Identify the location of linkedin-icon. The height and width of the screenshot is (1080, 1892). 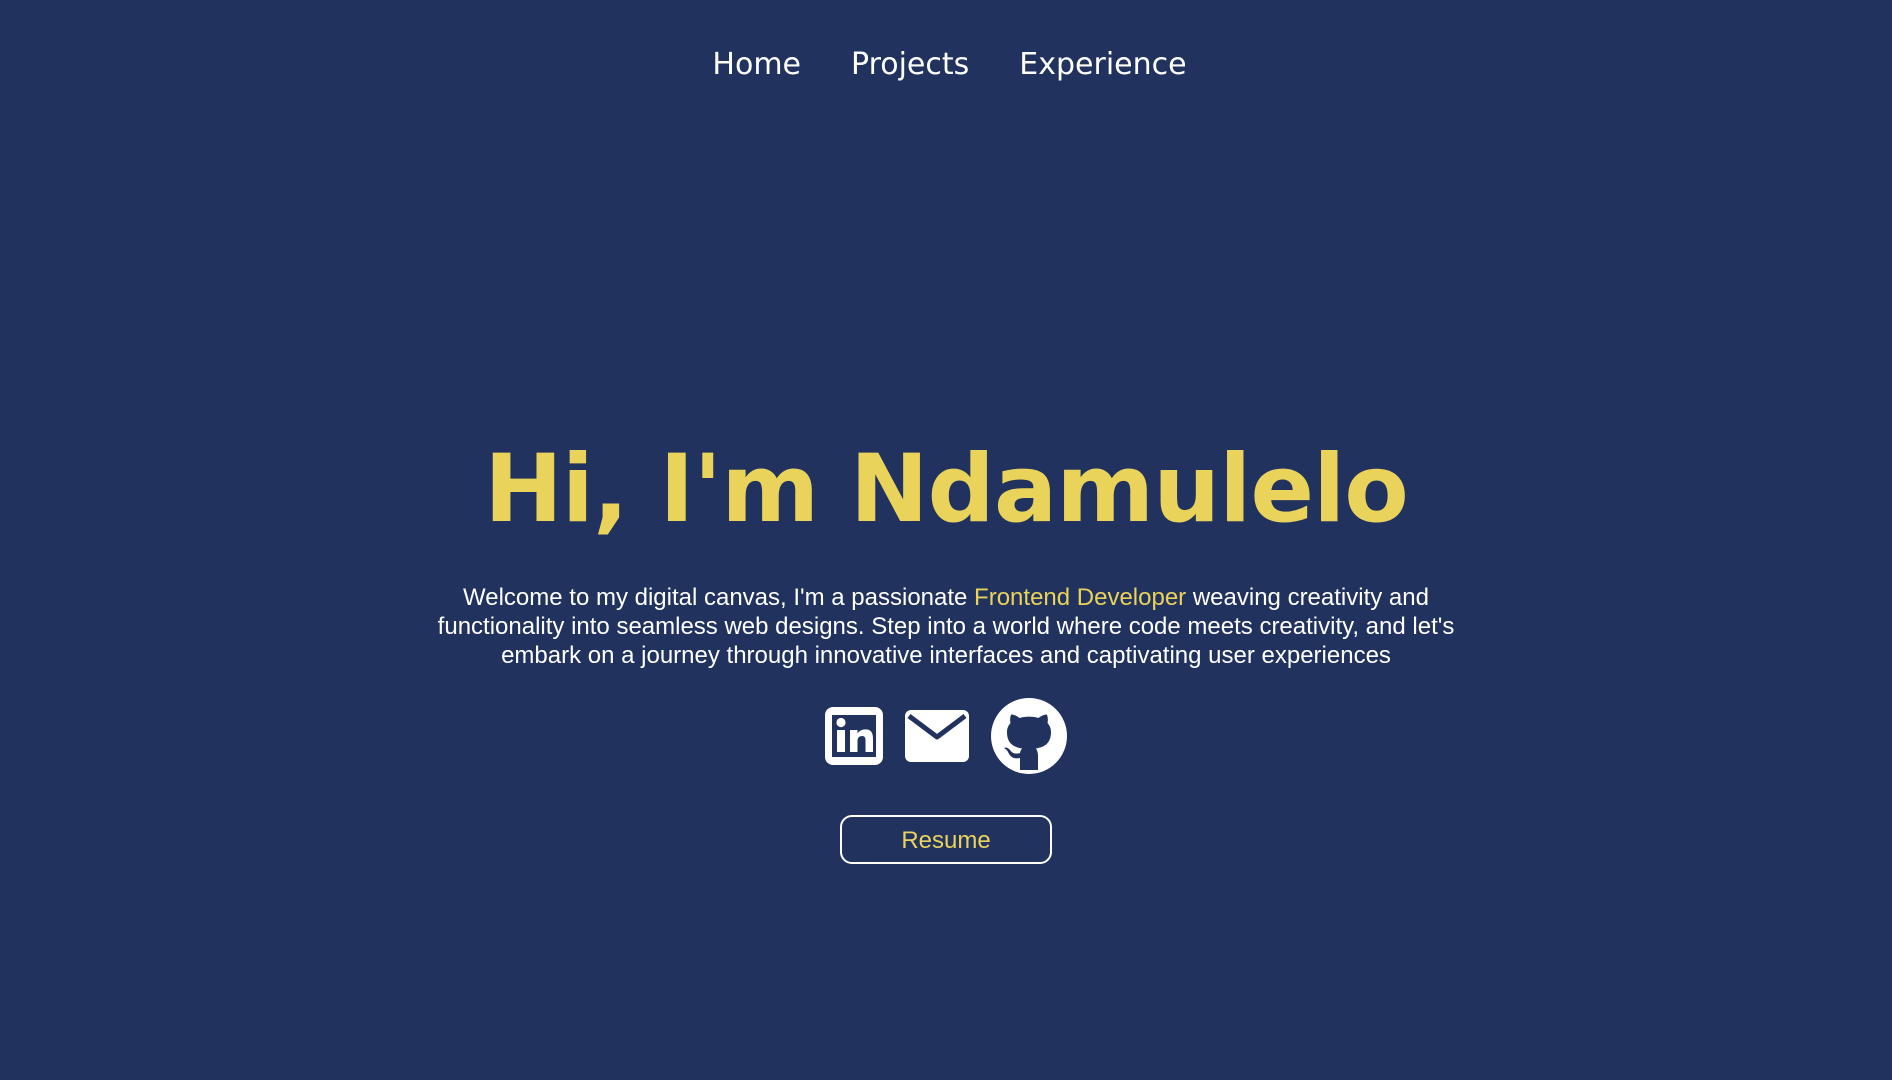
(854, 738).